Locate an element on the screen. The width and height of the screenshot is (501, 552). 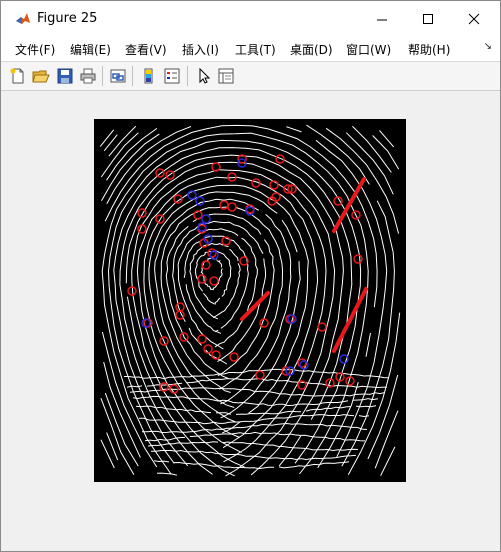
property-inspector-button is located at coordinates (226, 76).